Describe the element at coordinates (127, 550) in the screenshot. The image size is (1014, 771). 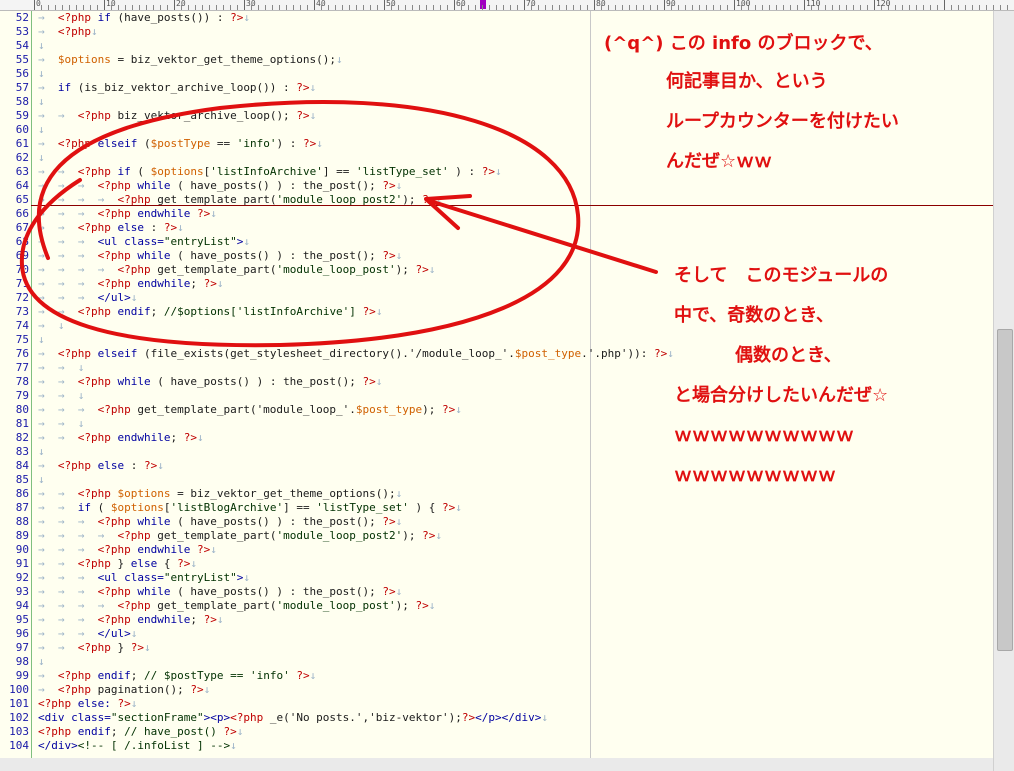
I see `line-text: → → → <?php endwhile ?>↓` at that location.